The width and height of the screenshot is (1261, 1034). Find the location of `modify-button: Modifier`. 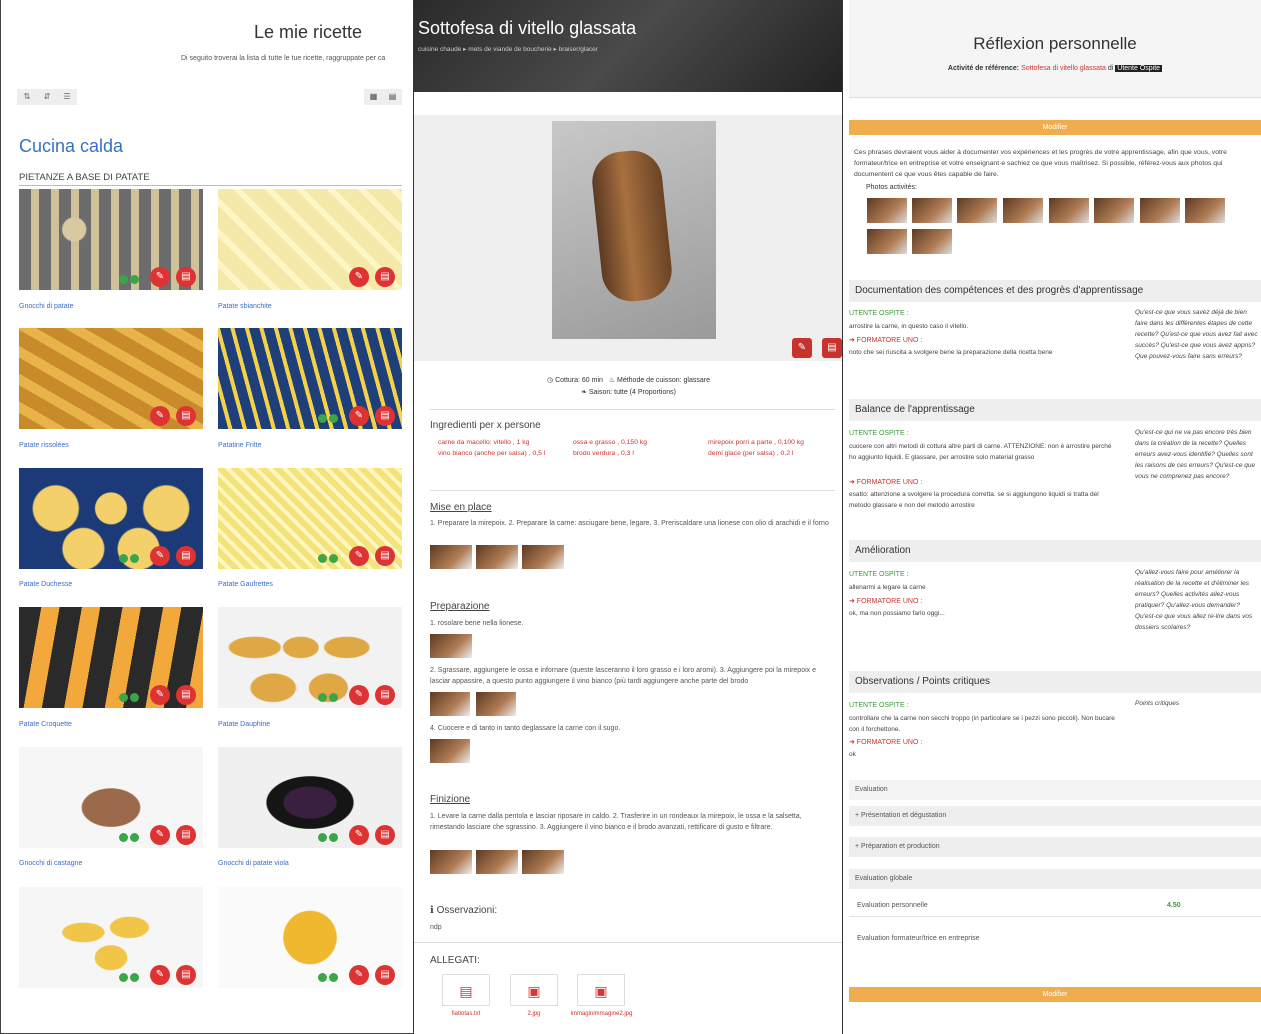

modify-button: Modifier is located at coordinates (1055, 127).